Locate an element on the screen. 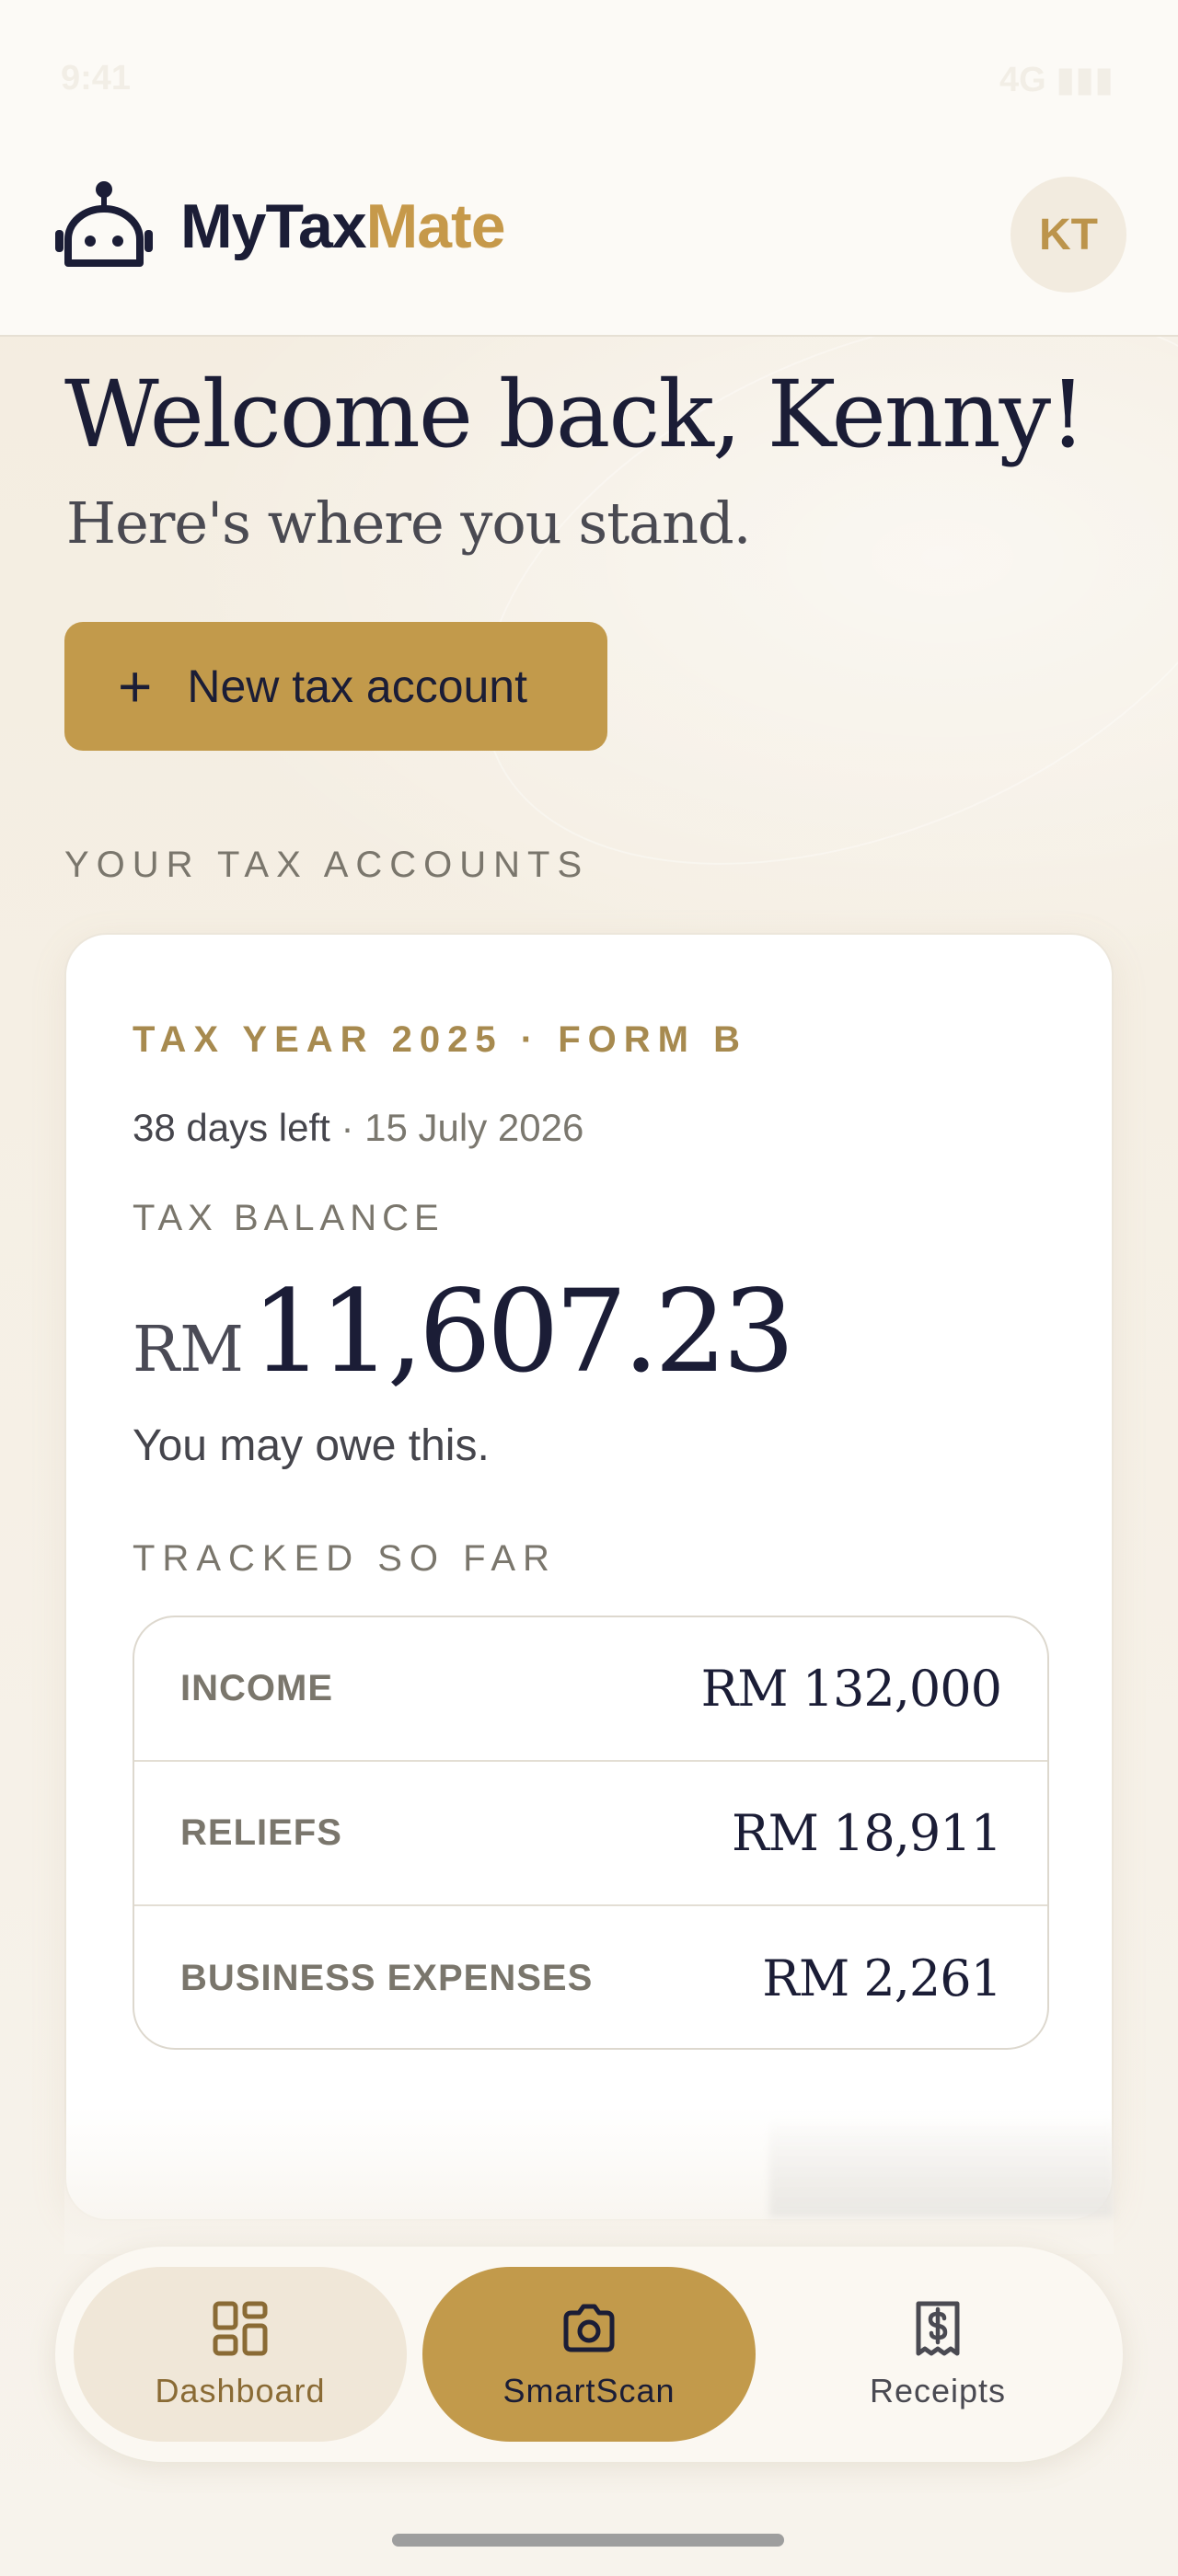 Image resolution: width=1178 pixels, height=2576 pixels. home-indicator is located at coordinates (588, 2540).